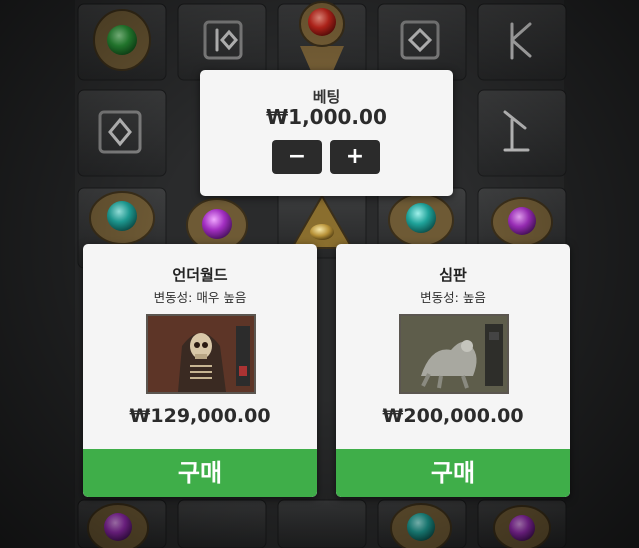 The width and height of the screenshot is (639, 548). I want to click on bet-amount: ₩1,000.00, so click(326, 117).